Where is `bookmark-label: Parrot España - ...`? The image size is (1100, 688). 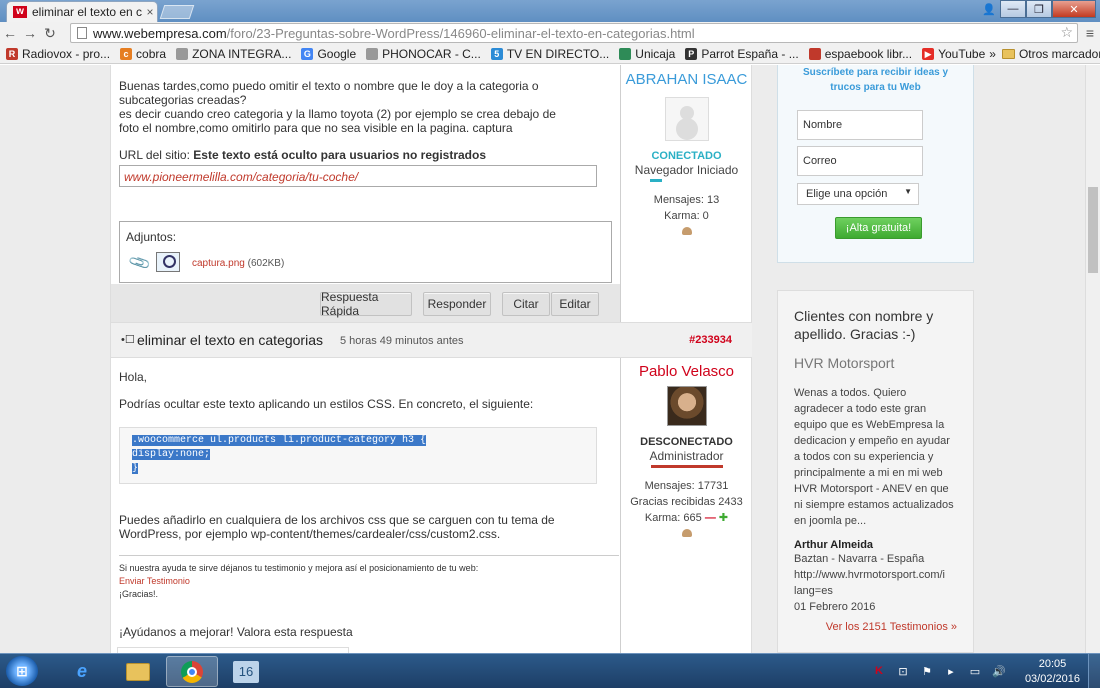 bookmark-label: Parrot España - ... is located at coordinates (750, 53).